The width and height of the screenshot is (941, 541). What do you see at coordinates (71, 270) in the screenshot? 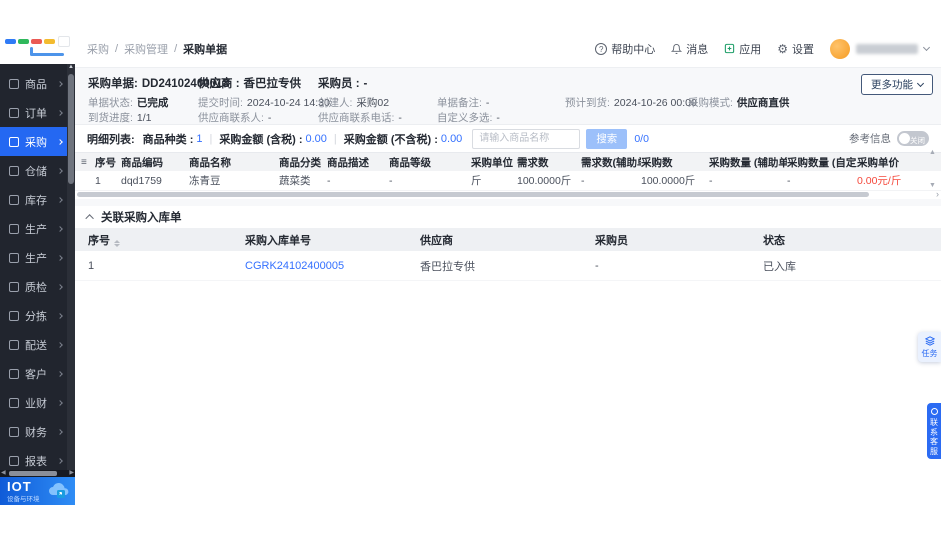
I see `sidebar-scrollbar: ▲` at bounding box center [71, 270].